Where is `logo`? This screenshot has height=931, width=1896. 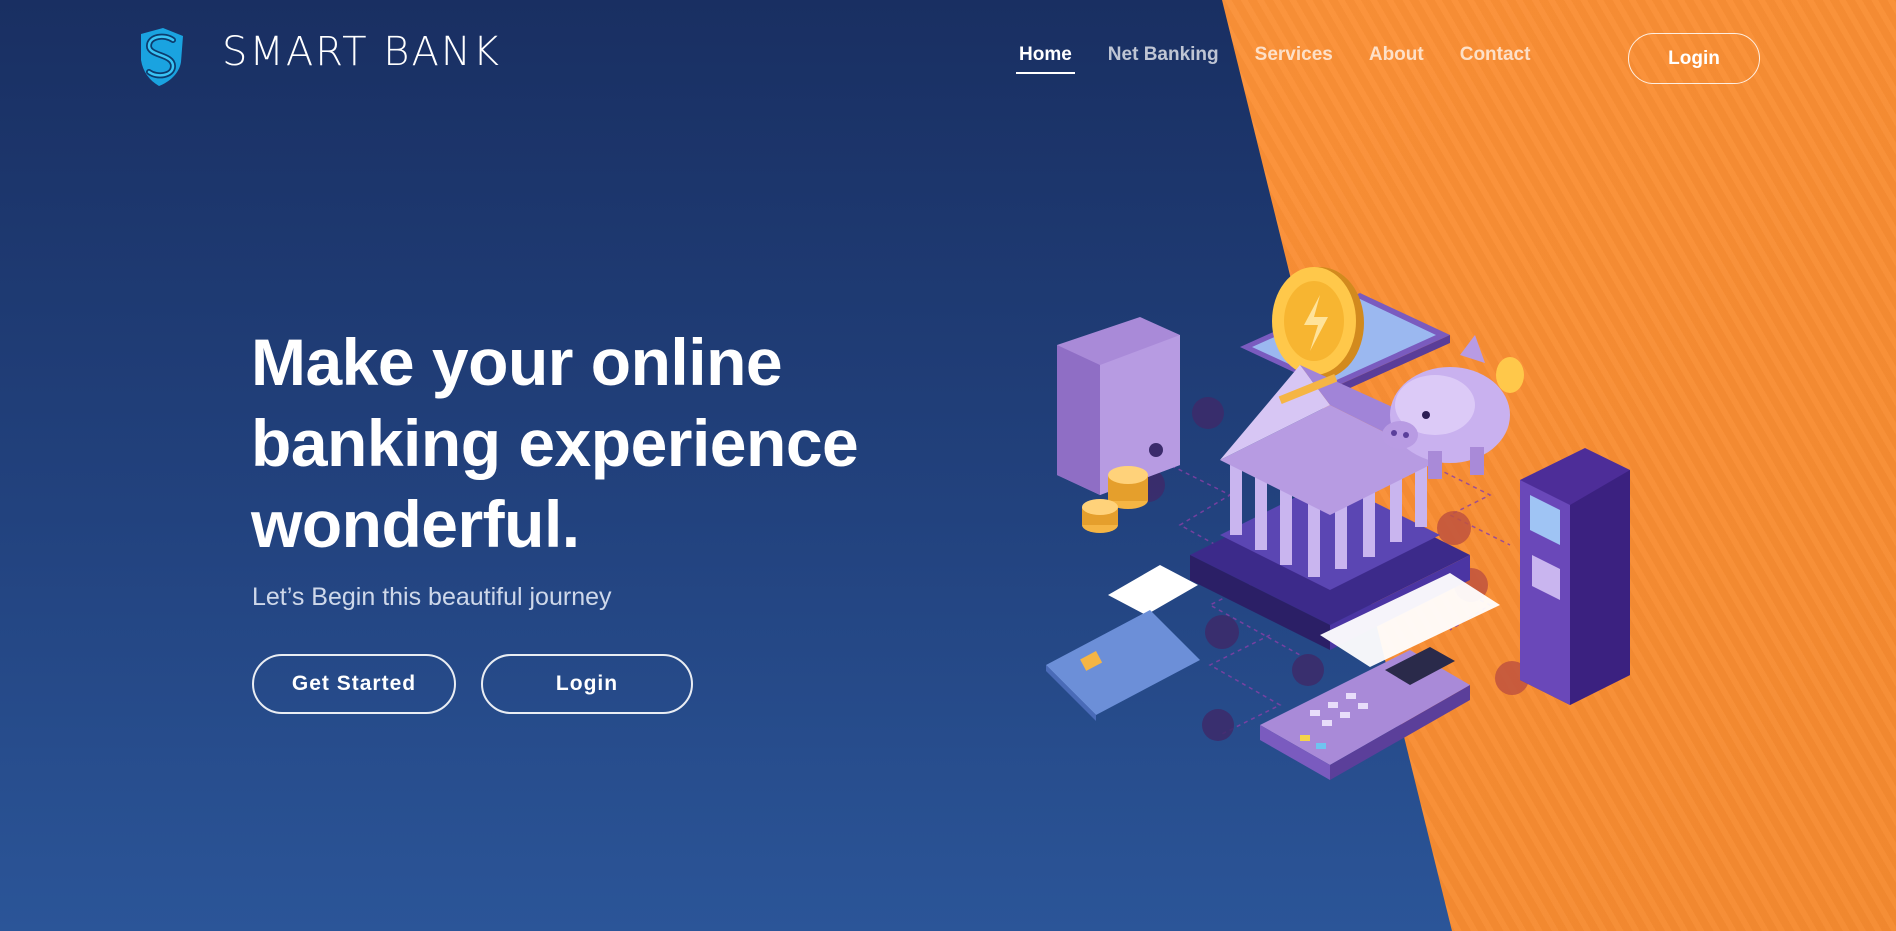
logo is located at coordinates (162, 58).